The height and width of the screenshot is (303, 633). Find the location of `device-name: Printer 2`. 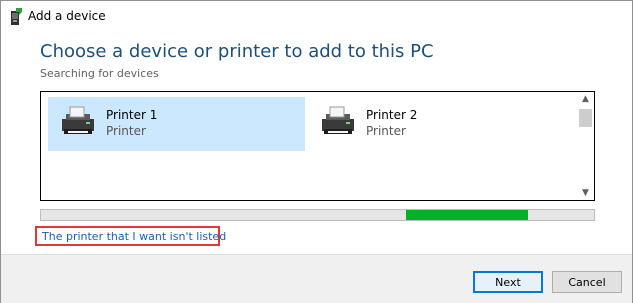

device-name: Printer 2 is located at coordinates (392, 115).